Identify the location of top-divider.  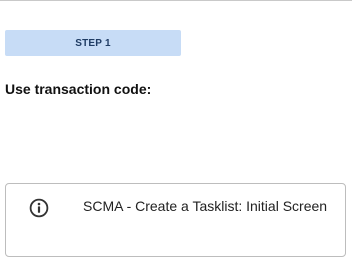
(176, 0).